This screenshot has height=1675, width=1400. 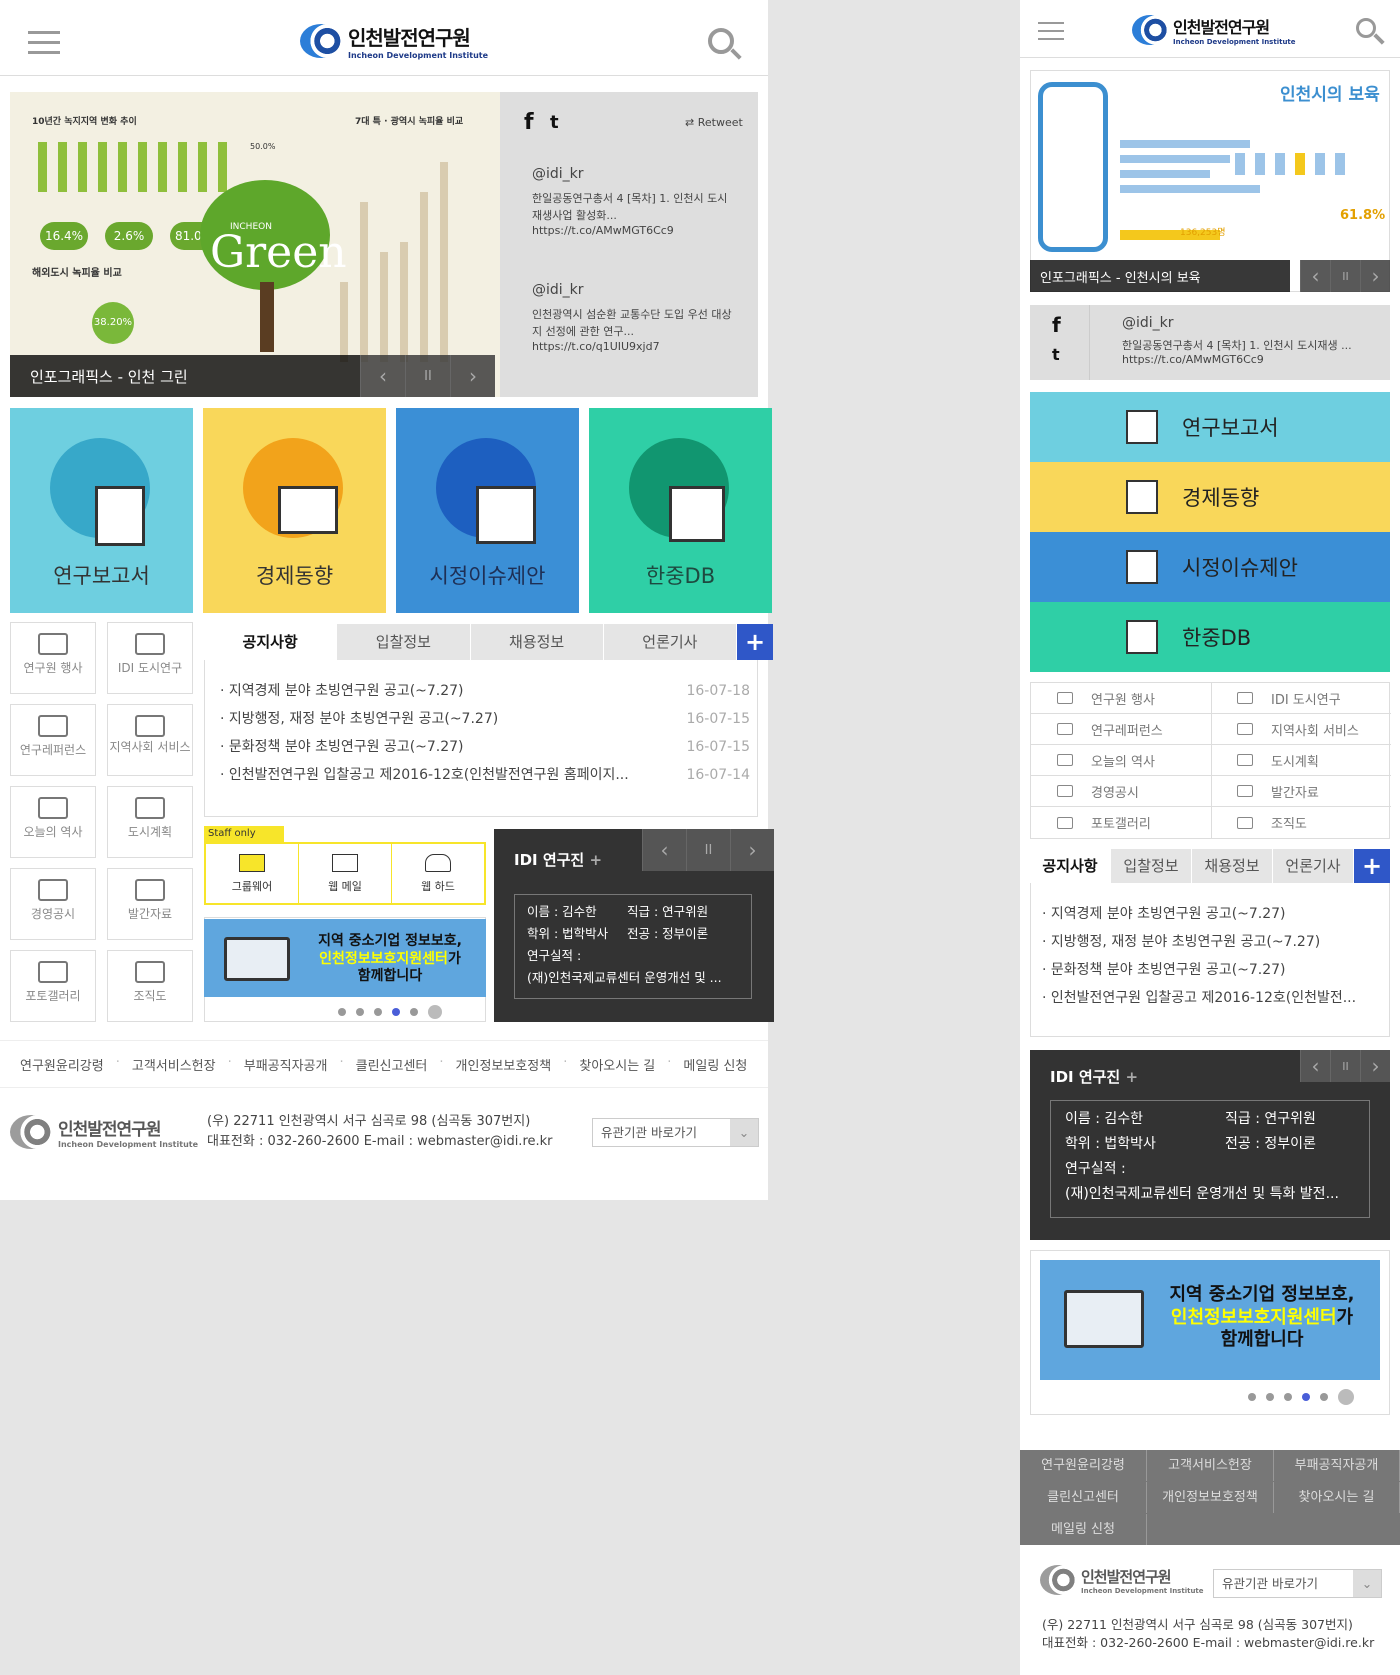 What do you see at coordinates (675, 1132) in the screenshot?
I see `related-sites-select: 유관기관 바로가기 ⌄` at bounding box center [675, 1132].